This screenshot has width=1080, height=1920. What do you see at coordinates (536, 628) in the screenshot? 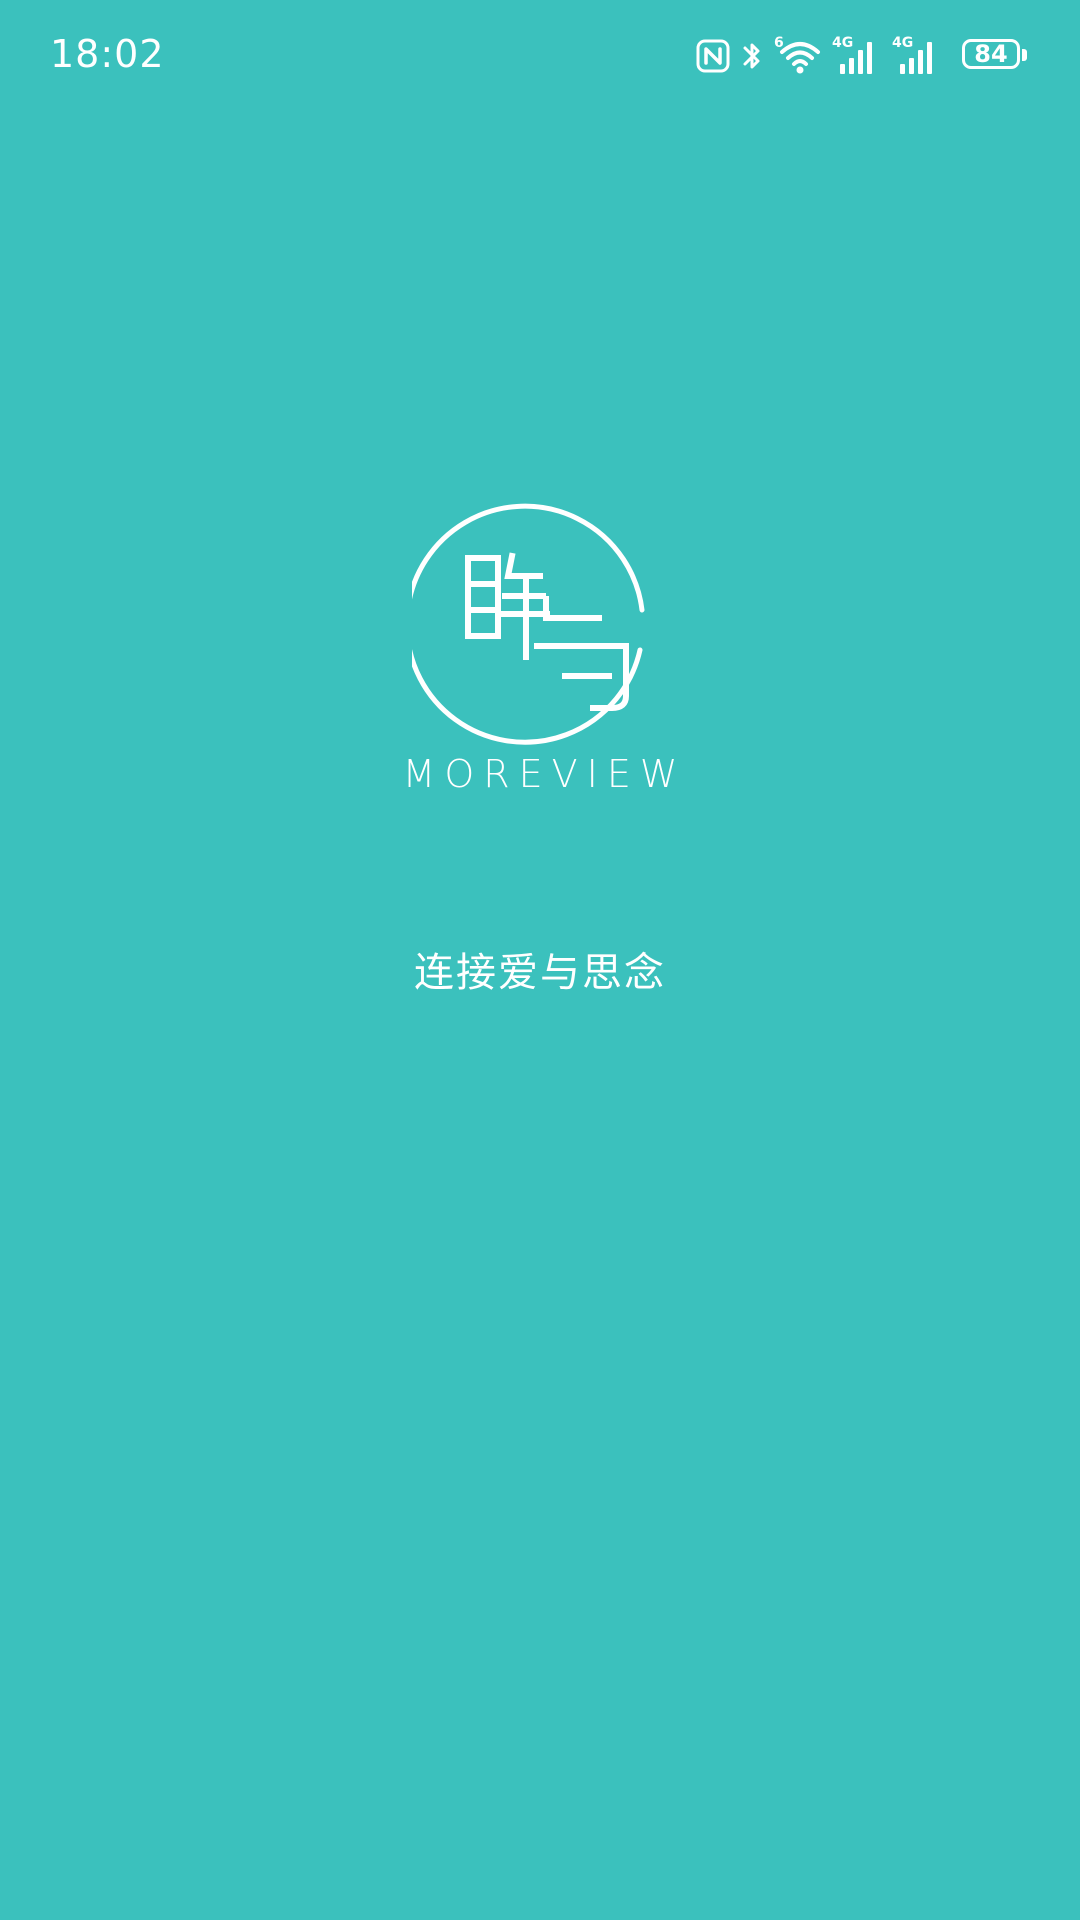
I see `app-logo` at bounding box center [536, 628].